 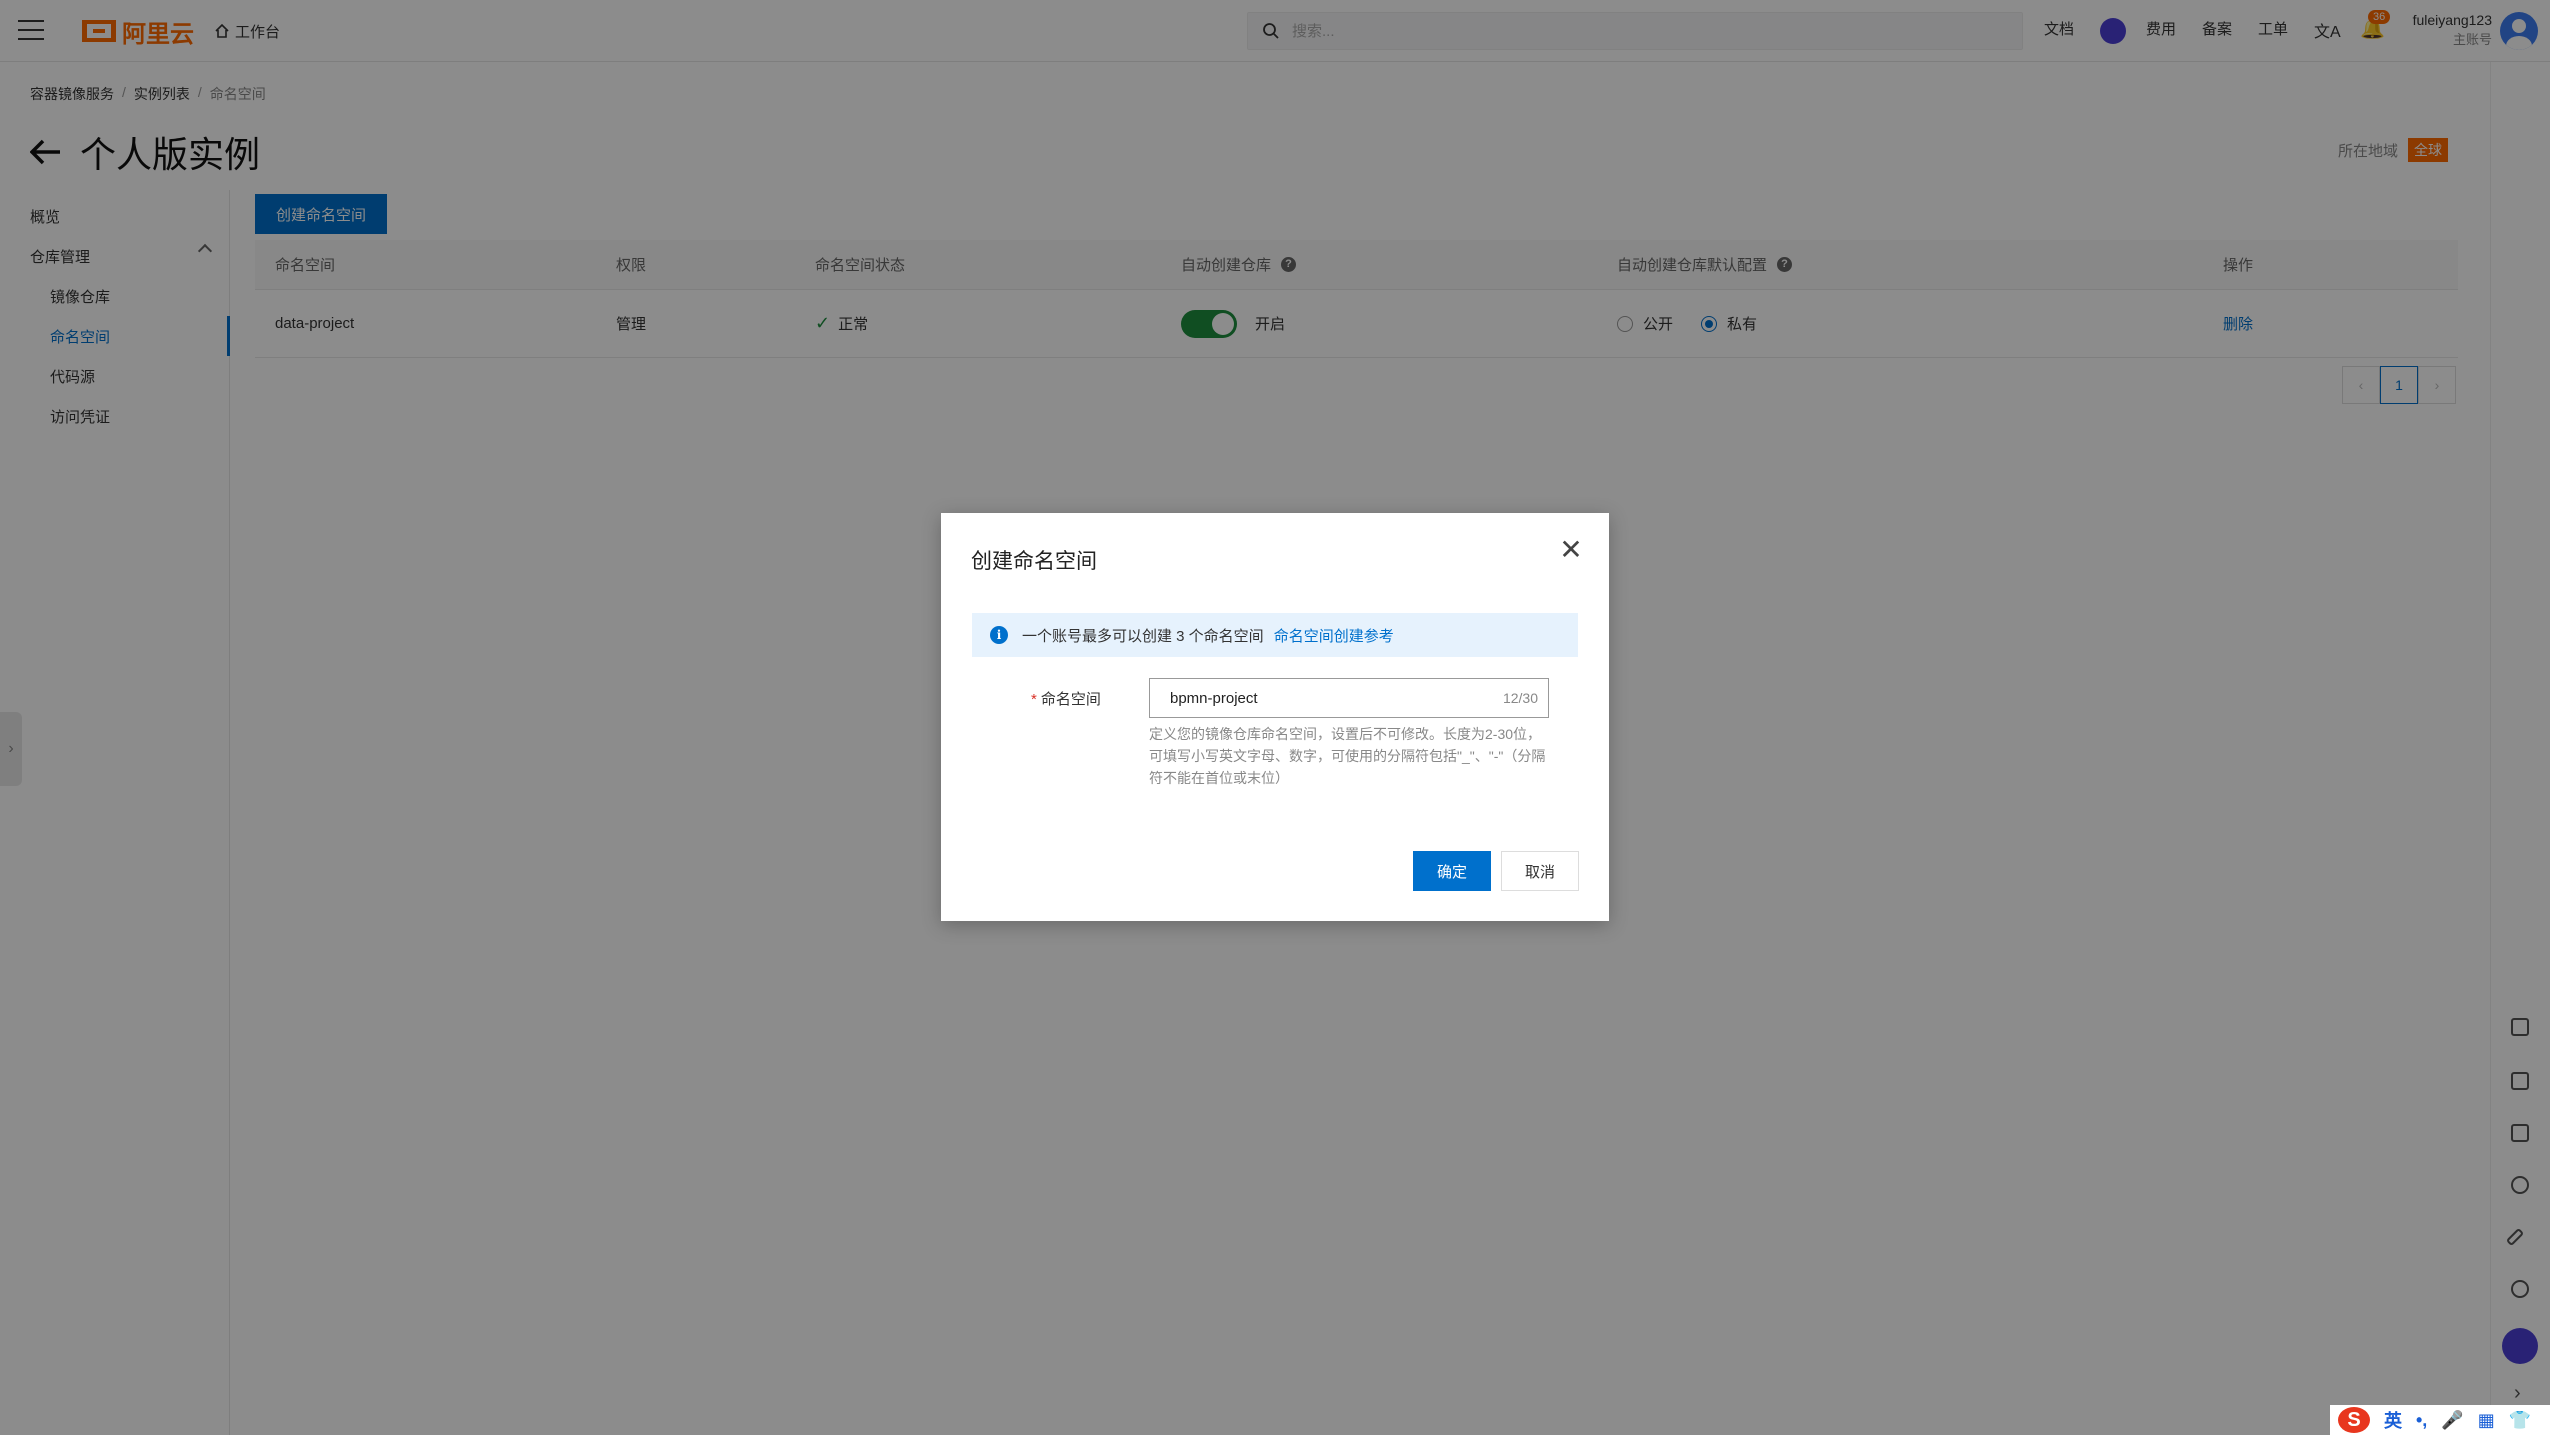 What do you see at coordinates (1334, 635) in the screenshot?
I see `notice-link: 命名空间创建参考` at bounding box center [1334, 635].